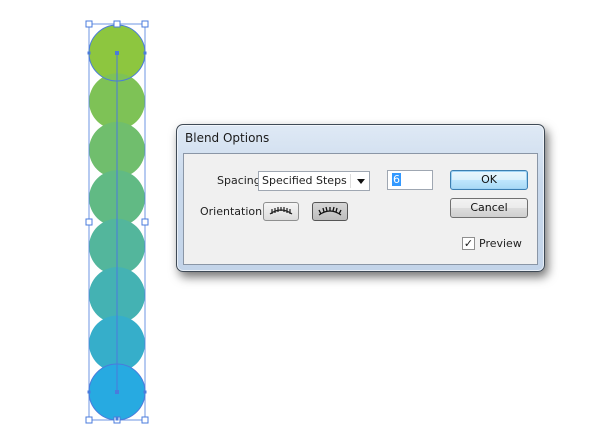 The height and width of the screenshot is (435, 600). What do you see at coordinates (117, 392) in the screenshot?
I see `spine-anchor-end` at bounding box center [117, 392].